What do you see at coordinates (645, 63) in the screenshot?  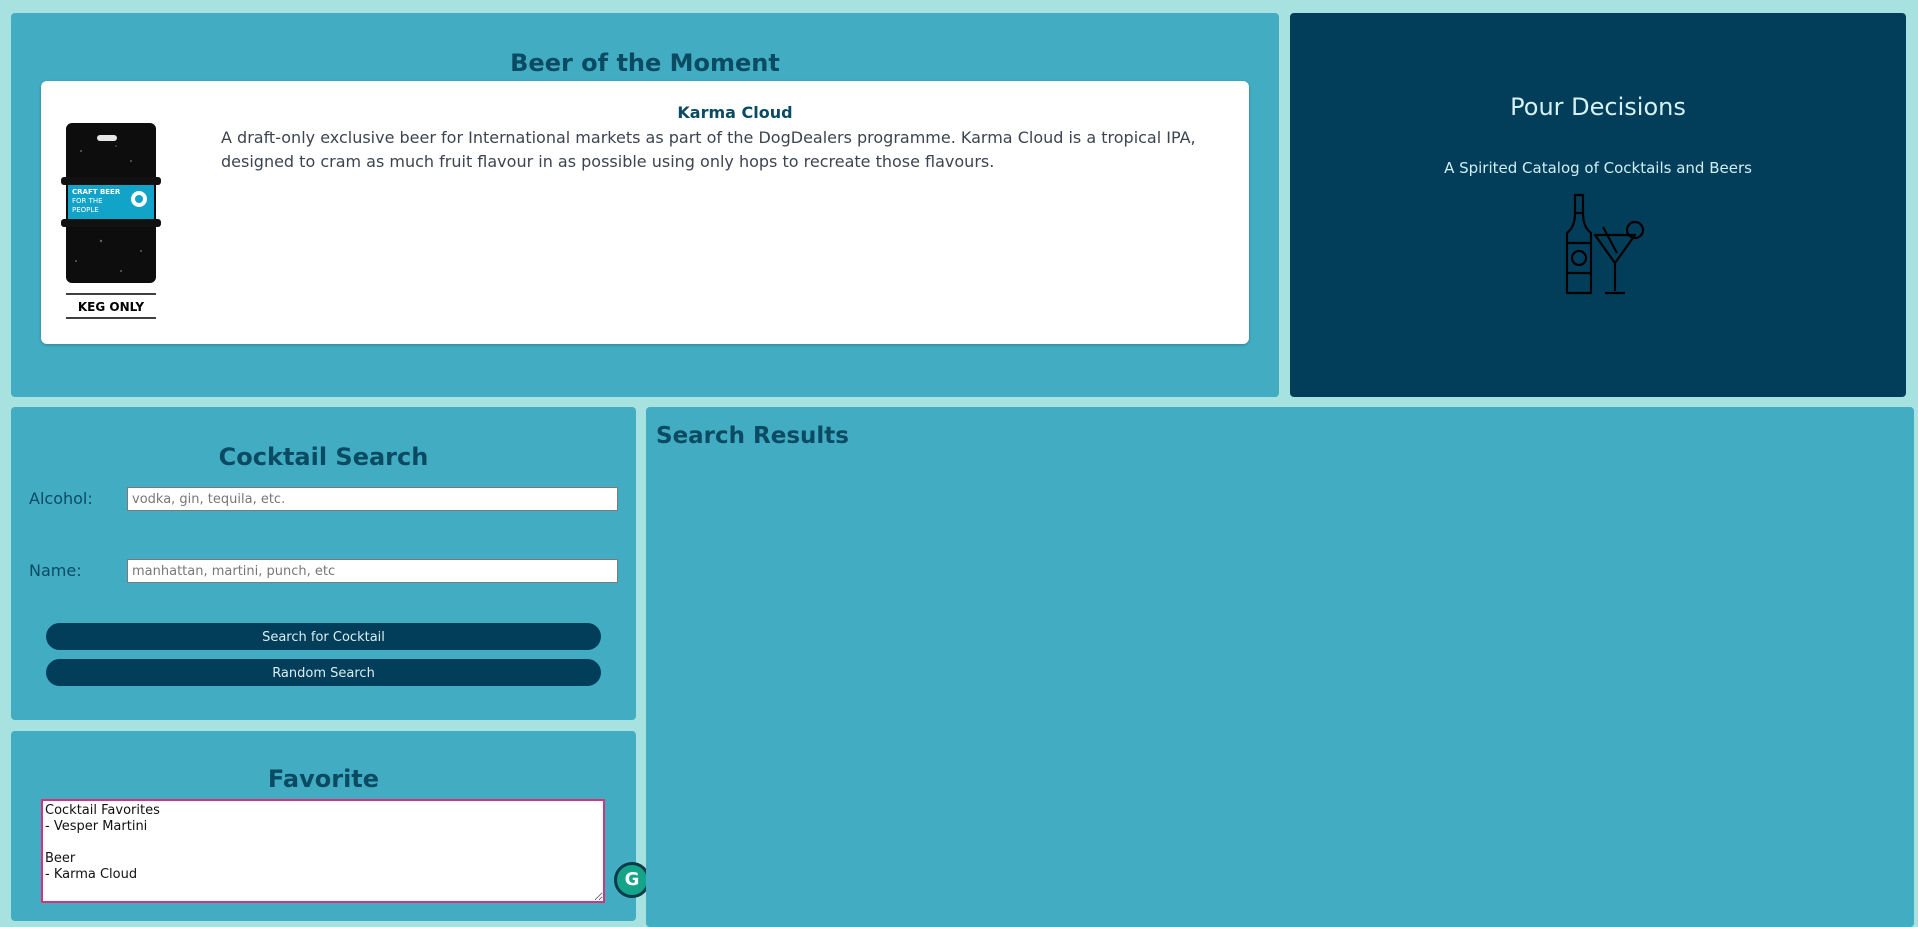 I see `beer-panel-title: Beer of the Moment` at bounding box center [645, 63].